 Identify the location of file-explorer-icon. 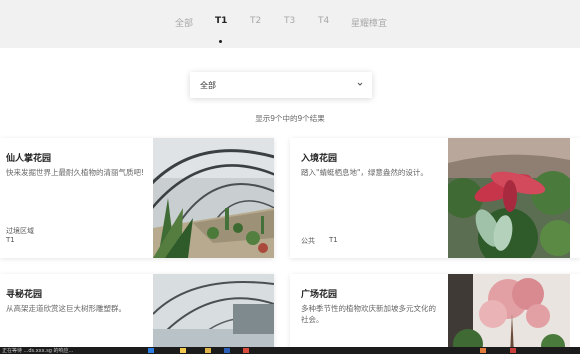
(183, 350).